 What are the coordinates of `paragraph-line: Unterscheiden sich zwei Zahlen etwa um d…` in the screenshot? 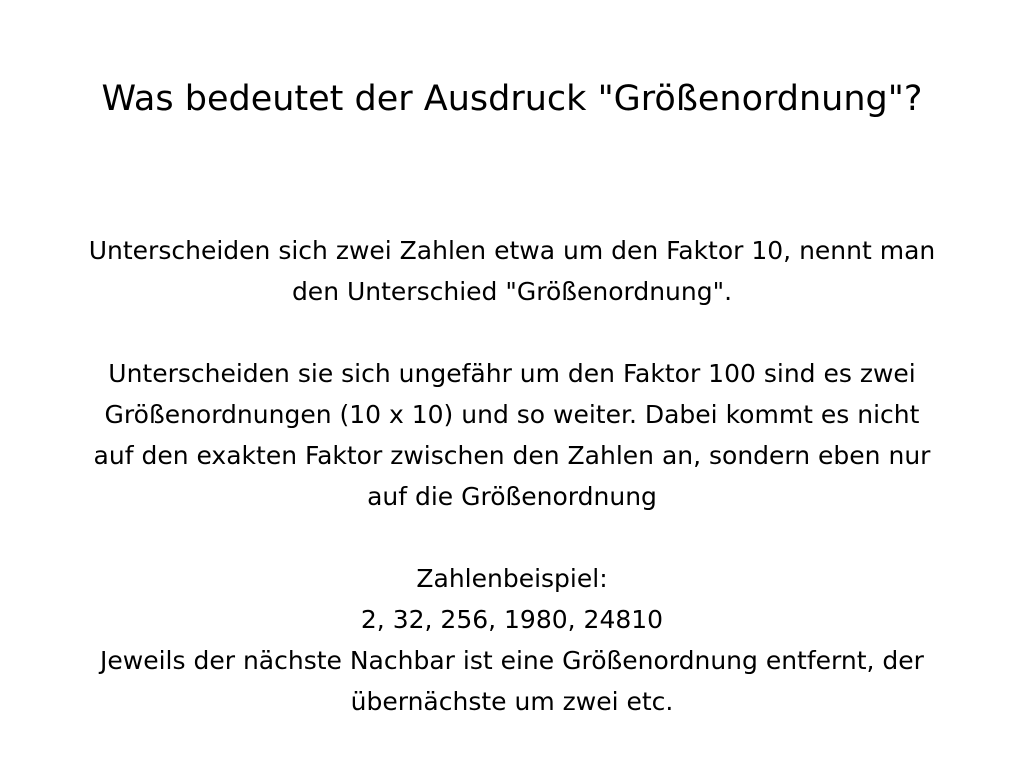 It's located at (512, 250).